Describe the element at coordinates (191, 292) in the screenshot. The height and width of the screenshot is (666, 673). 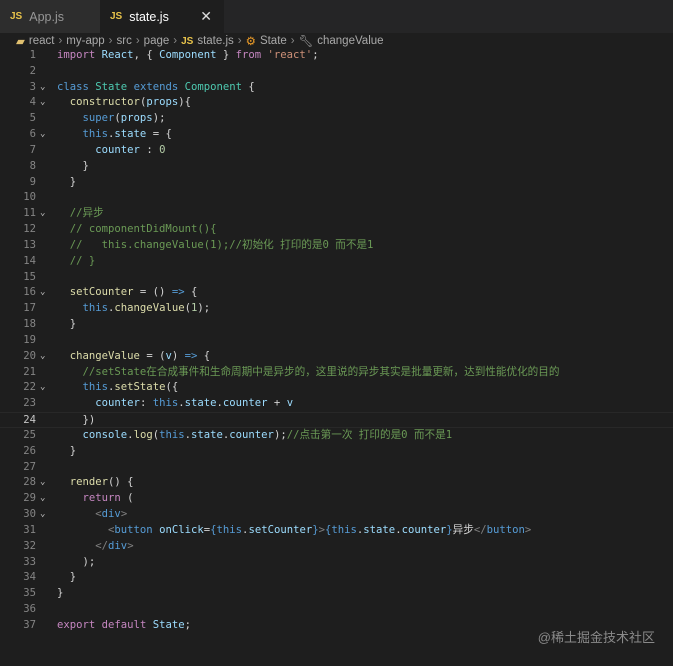
I see `code-token: {` at that location.